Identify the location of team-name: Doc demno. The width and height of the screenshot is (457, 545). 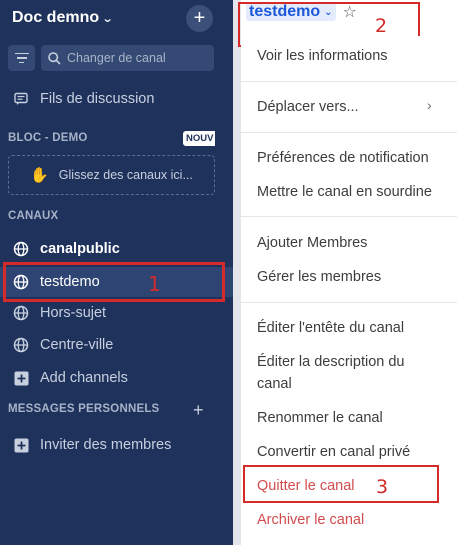
(56, 17).